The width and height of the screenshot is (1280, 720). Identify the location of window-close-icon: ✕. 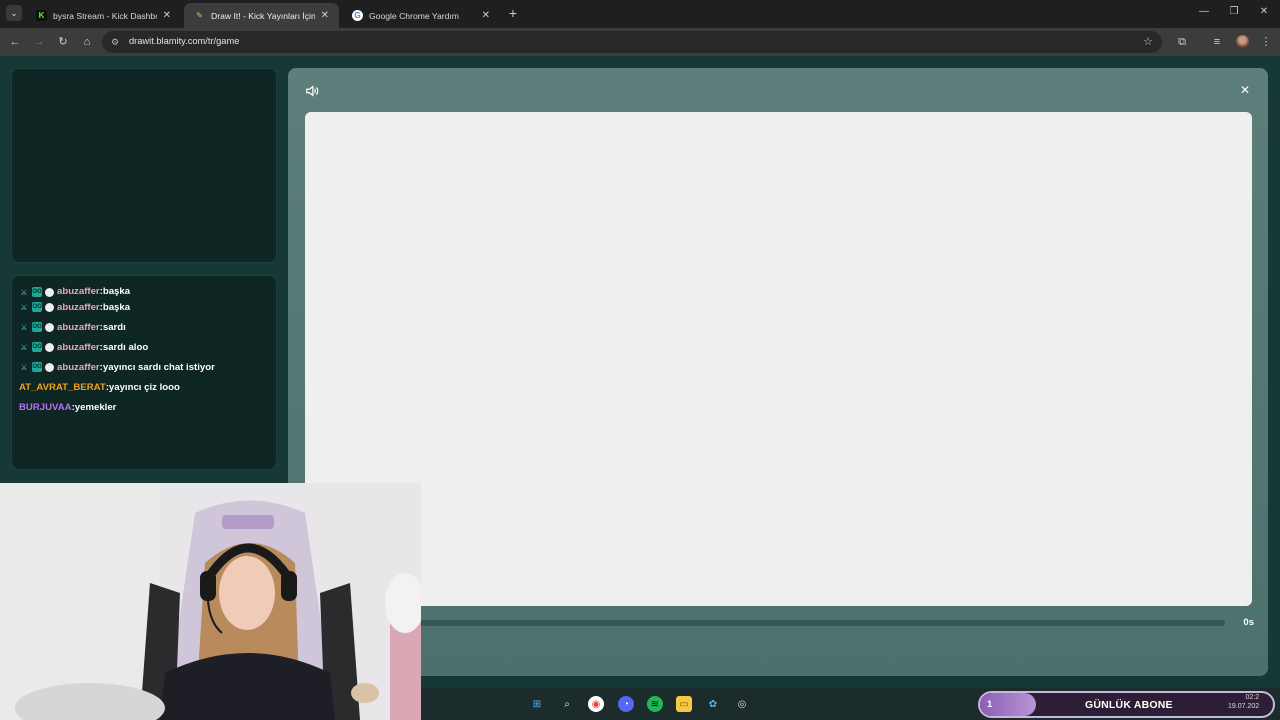
(1264, 11).